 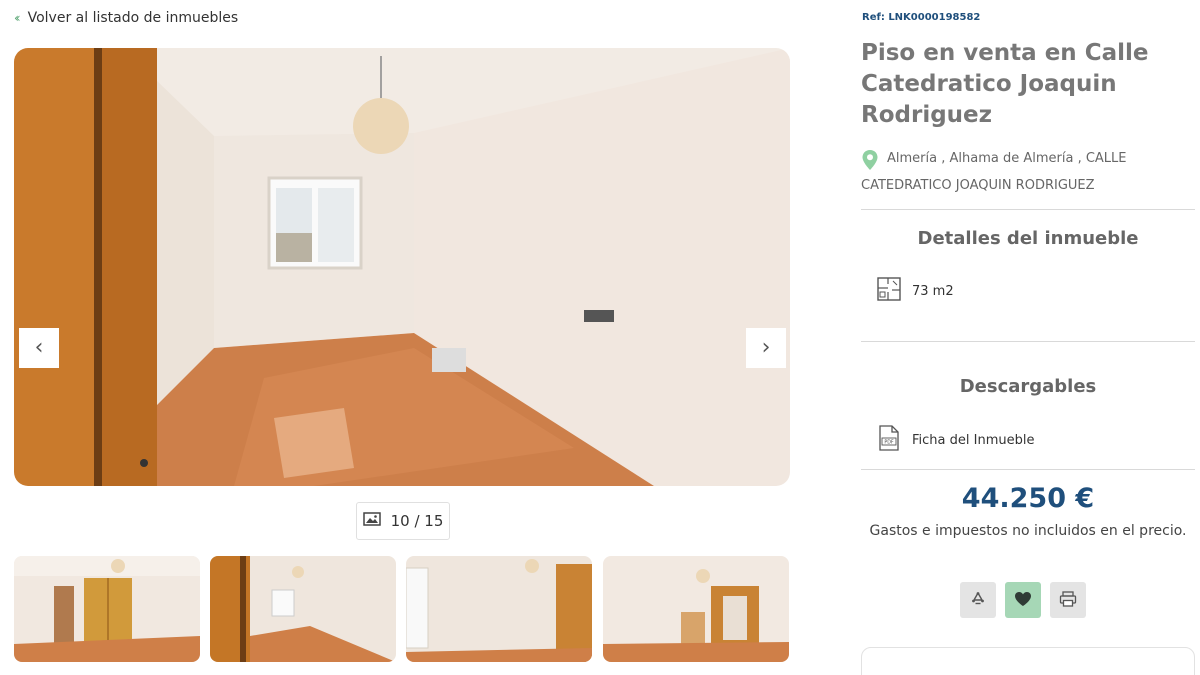 I want to click on heart-icon, so click(x=1023, y=600).